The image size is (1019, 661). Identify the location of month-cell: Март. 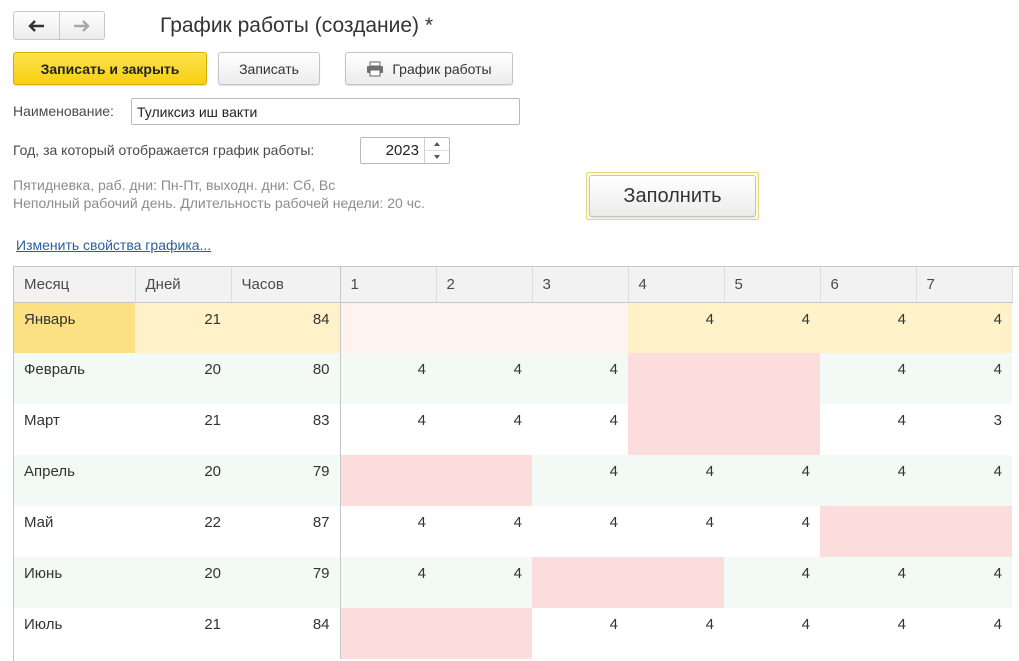
(74, 429).